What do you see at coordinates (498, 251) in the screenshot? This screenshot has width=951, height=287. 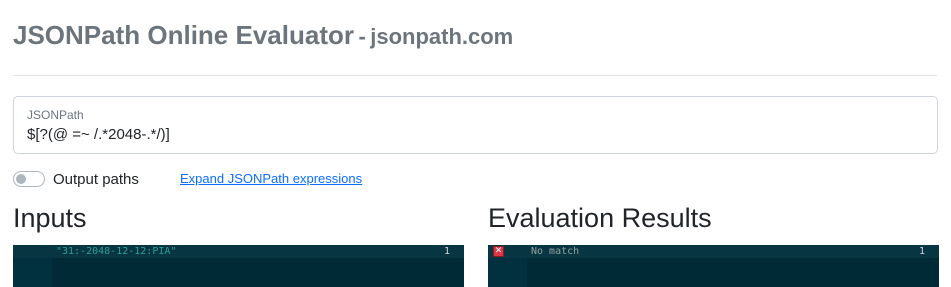 I see `error-x-icon: ✕` at bounding box center [498, 251].